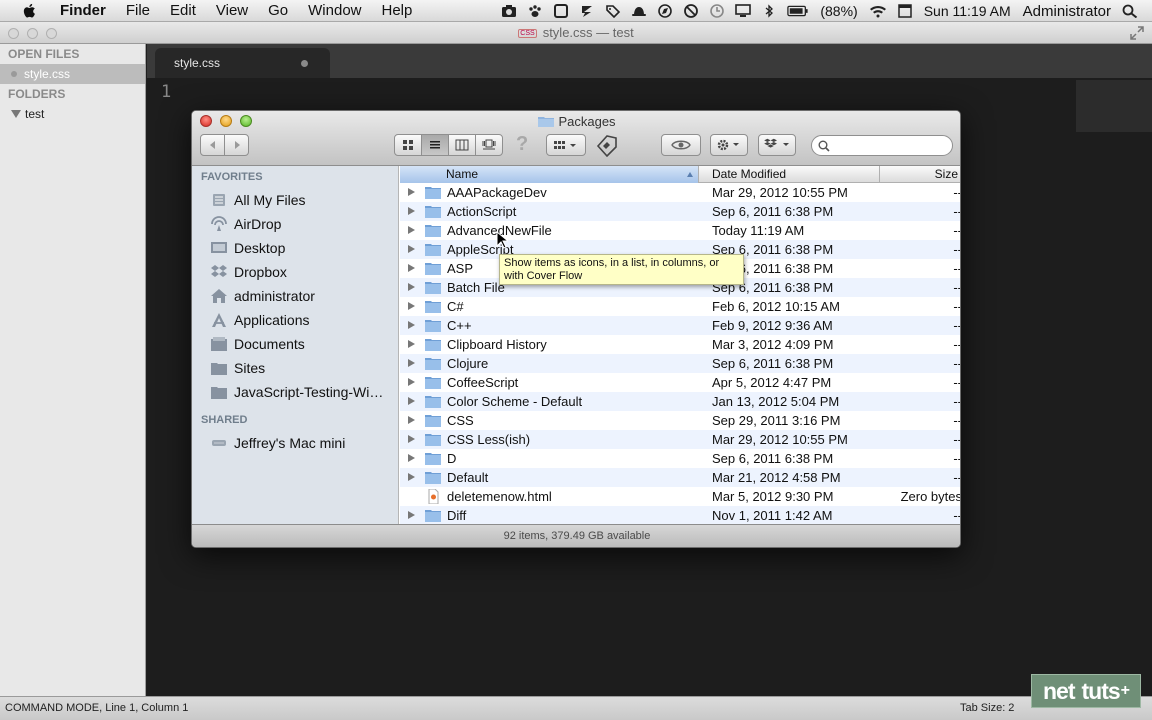 Image resolution: width=1152 pixels, height=720 pixels. What do you see at coordinates (295, 248) in the screenshot?
I see `sidebar-item-desktop: Desktop` at bounding box center [295, 248].